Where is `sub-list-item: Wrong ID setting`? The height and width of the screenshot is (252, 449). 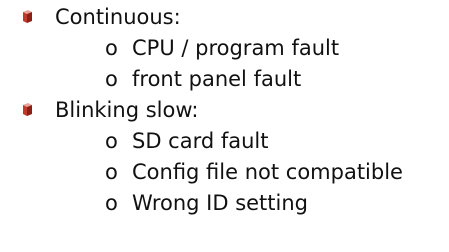 sub-list-item: Wrong ID setting is located at coordinates (220, 203).